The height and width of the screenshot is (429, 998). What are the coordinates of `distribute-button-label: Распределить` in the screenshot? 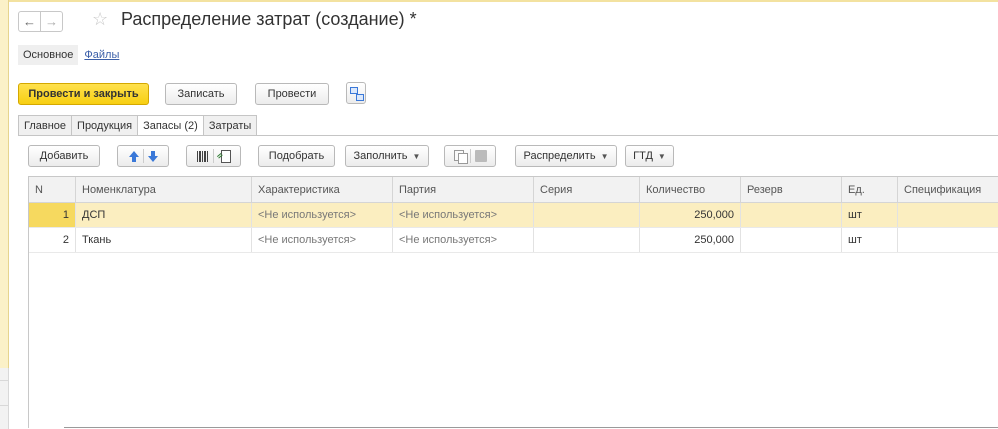 It's located at (559, 156).